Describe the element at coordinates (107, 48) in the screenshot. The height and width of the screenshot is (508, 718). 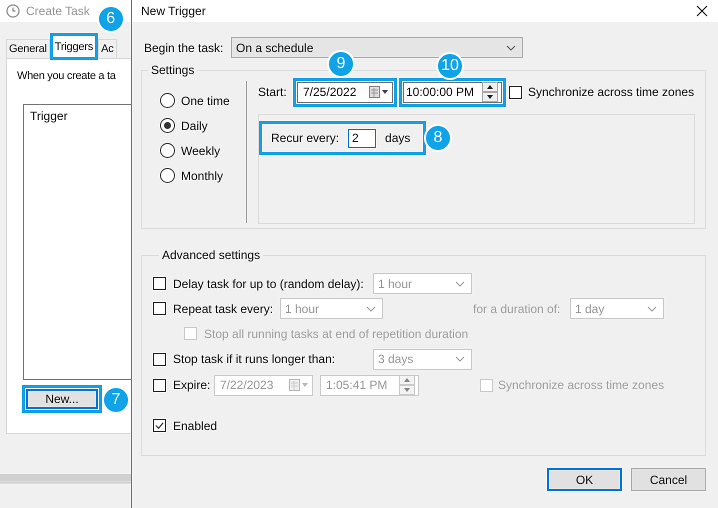
I see `tab: Ac` at that location.